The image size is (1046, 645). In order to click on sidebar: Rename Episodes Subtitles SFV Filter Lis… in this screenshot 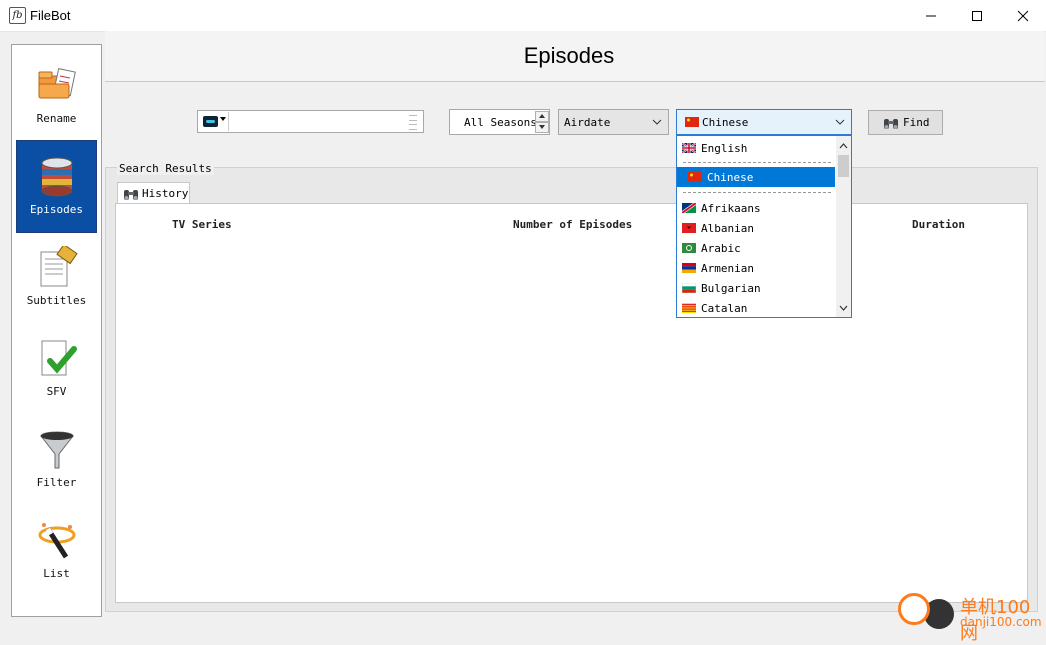, I will do `click(56, 330)`.